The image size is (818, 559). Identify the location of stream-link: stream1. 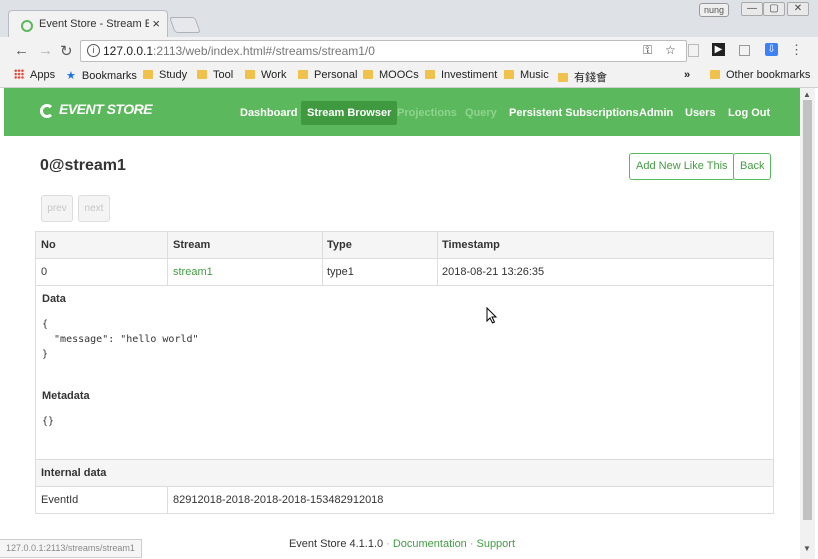
(193, 272).